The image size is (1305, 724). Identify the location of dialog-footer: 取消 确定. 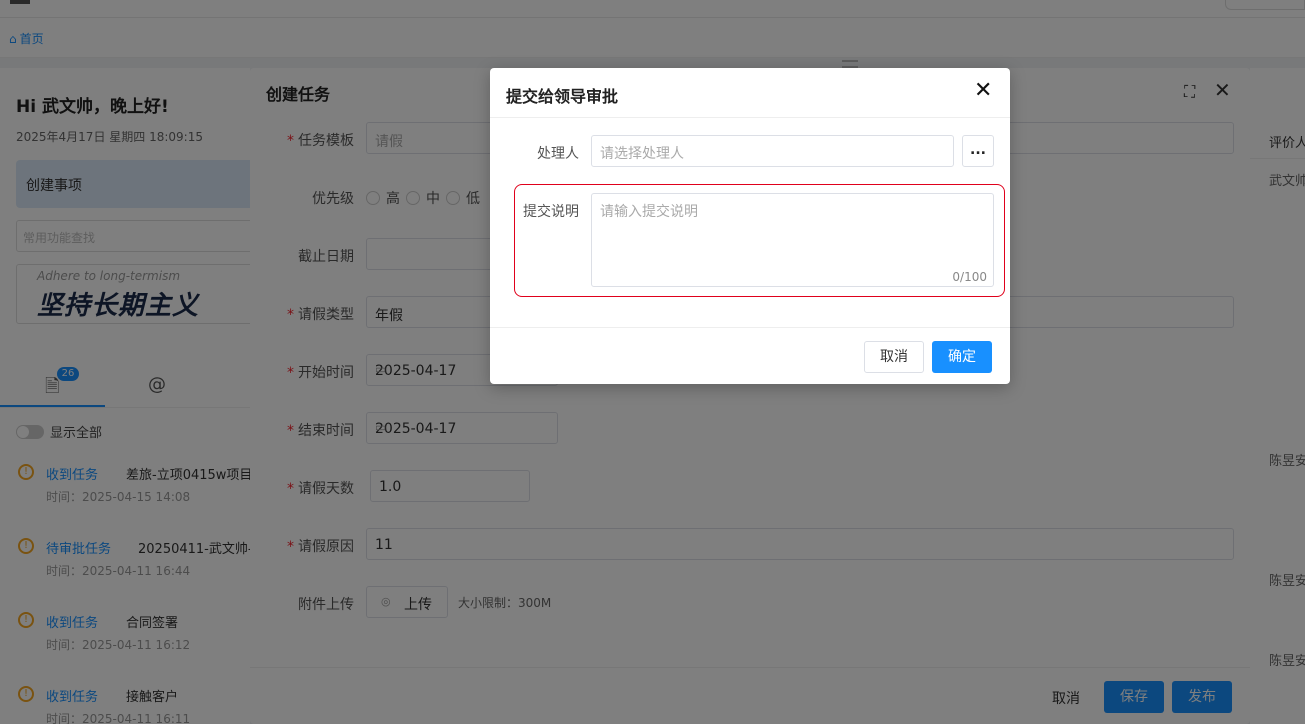
(750, 355).